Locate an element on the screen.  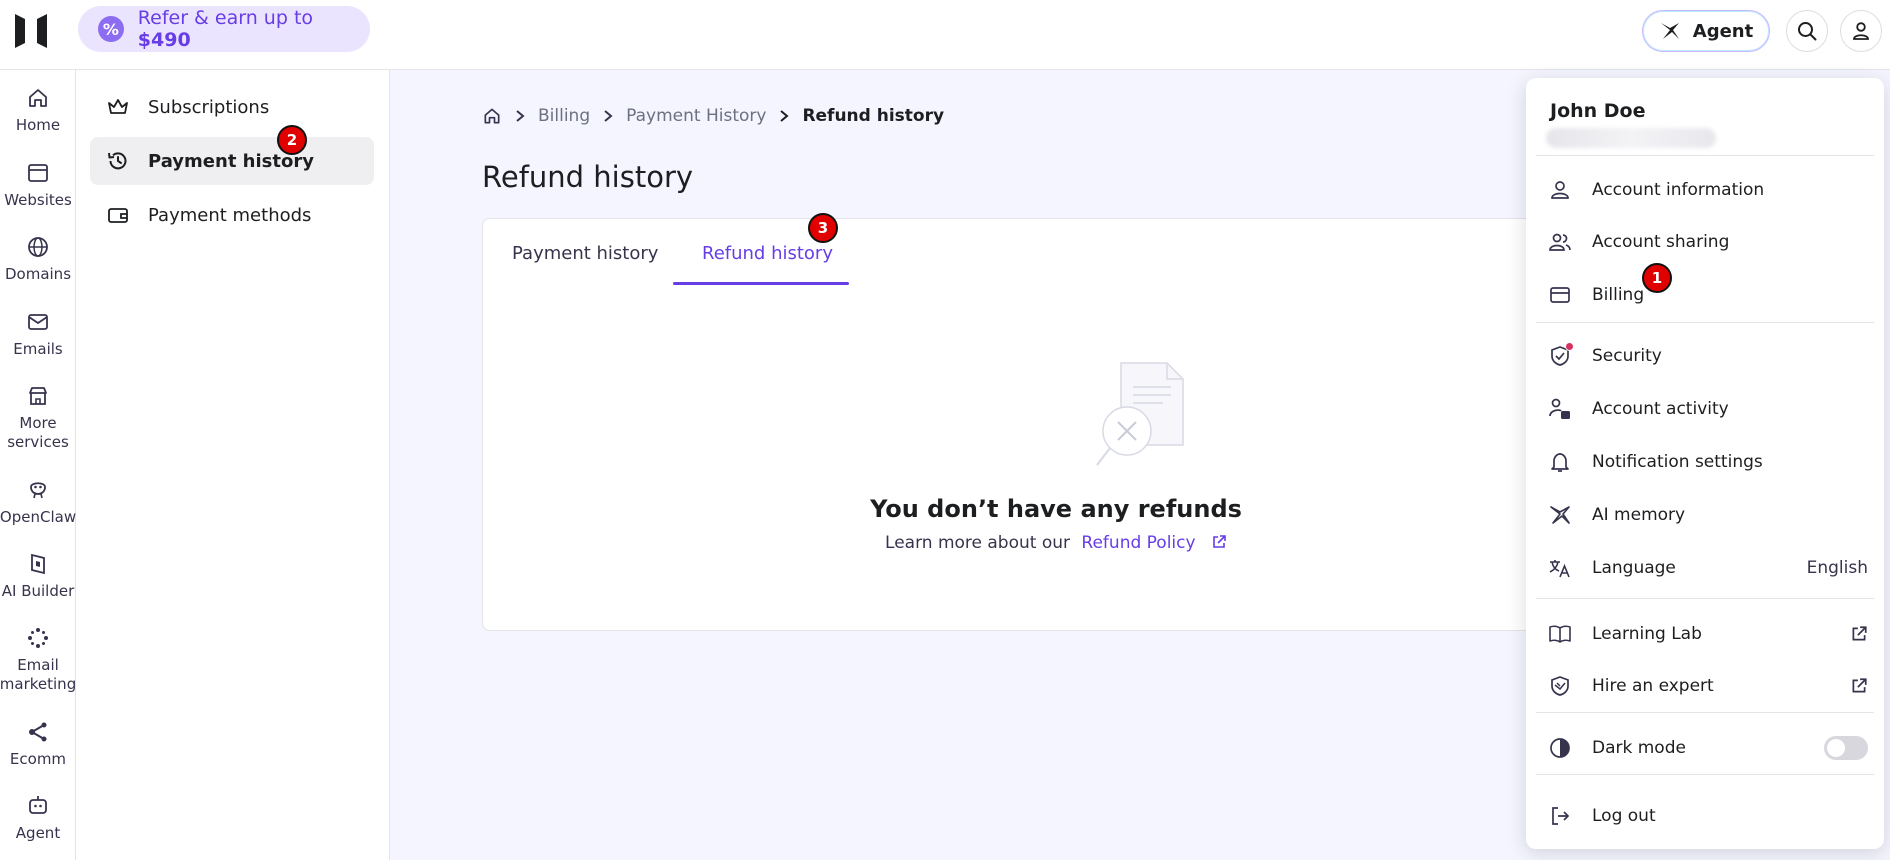
menu-item-dark-mode: Dark mode is located at coordinates (1708, 748).